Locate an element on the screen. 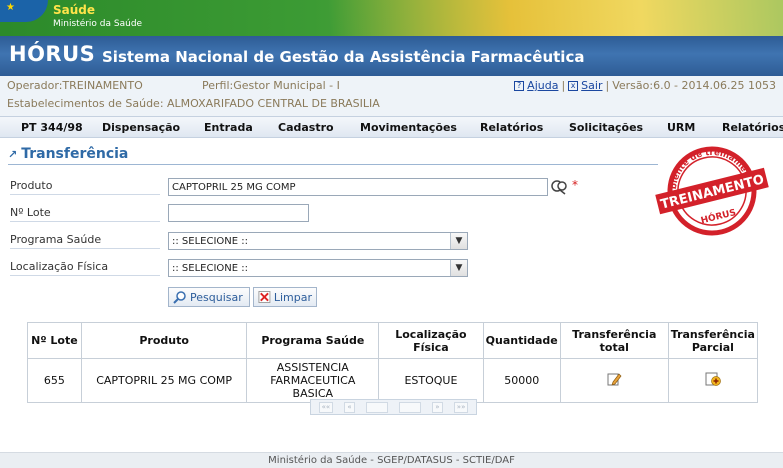 The height and width of the screenshot is (468, 783). menu-item-dispensacao: Dispensação is located at coordinates (141, 127).